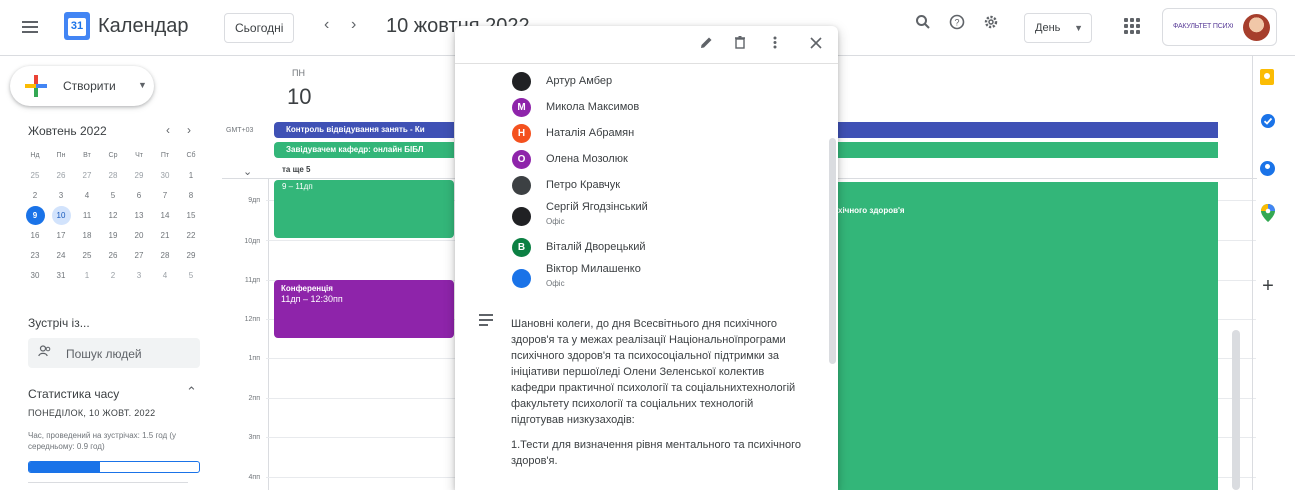 Image resolution: width=1295 pixels, height=490 pixels. What do you see at coordinates (114, 467) in the screenshot?
I see `time-insights-progress` at bounding box center [114, 467].